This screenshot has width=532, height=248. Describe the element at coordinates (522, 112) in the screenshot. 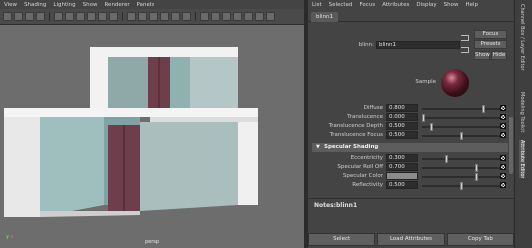

I see `tab-modeling-toolkit: Modeling Toolkit` at that location.